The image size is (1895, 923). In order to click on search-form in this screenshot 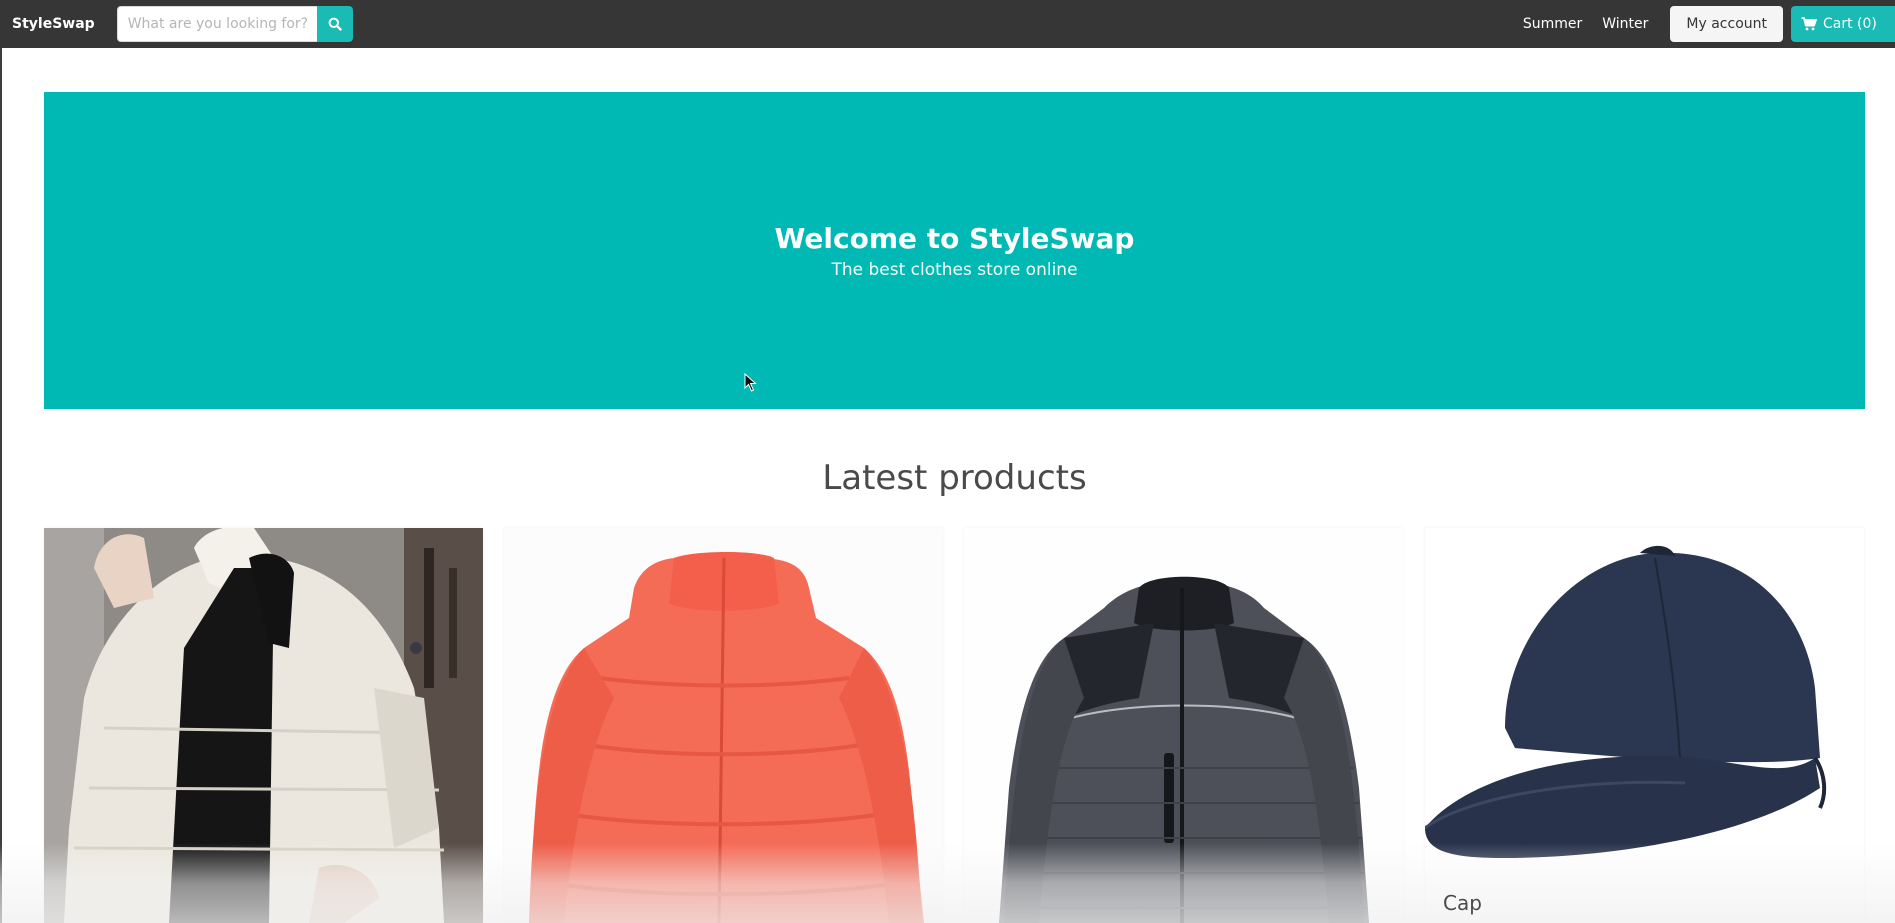, I will do `click(234, 24)`.